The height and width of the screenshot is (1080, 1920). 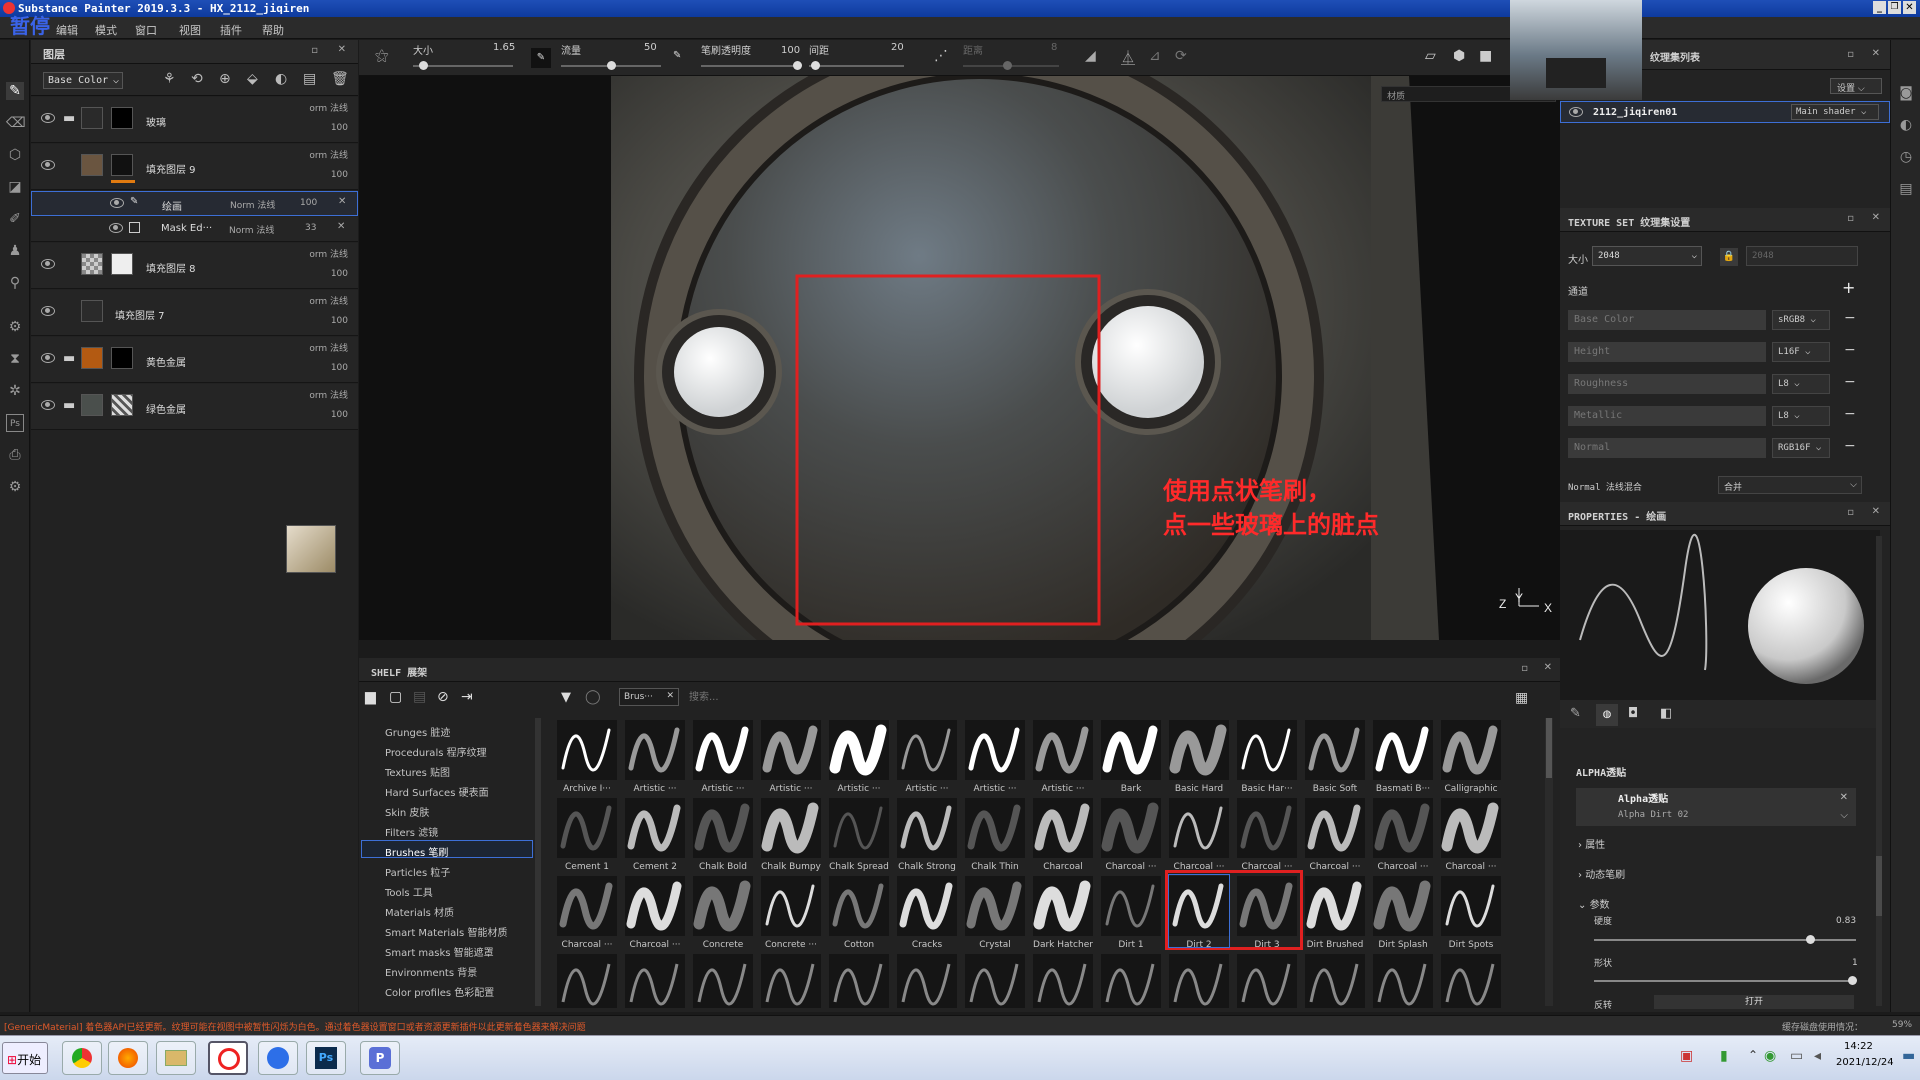 What do you see at coordinates (1155, 56) in the screenshot?
I see `mirror-y-icon: ⊿` at bounding box center [1155, 56].